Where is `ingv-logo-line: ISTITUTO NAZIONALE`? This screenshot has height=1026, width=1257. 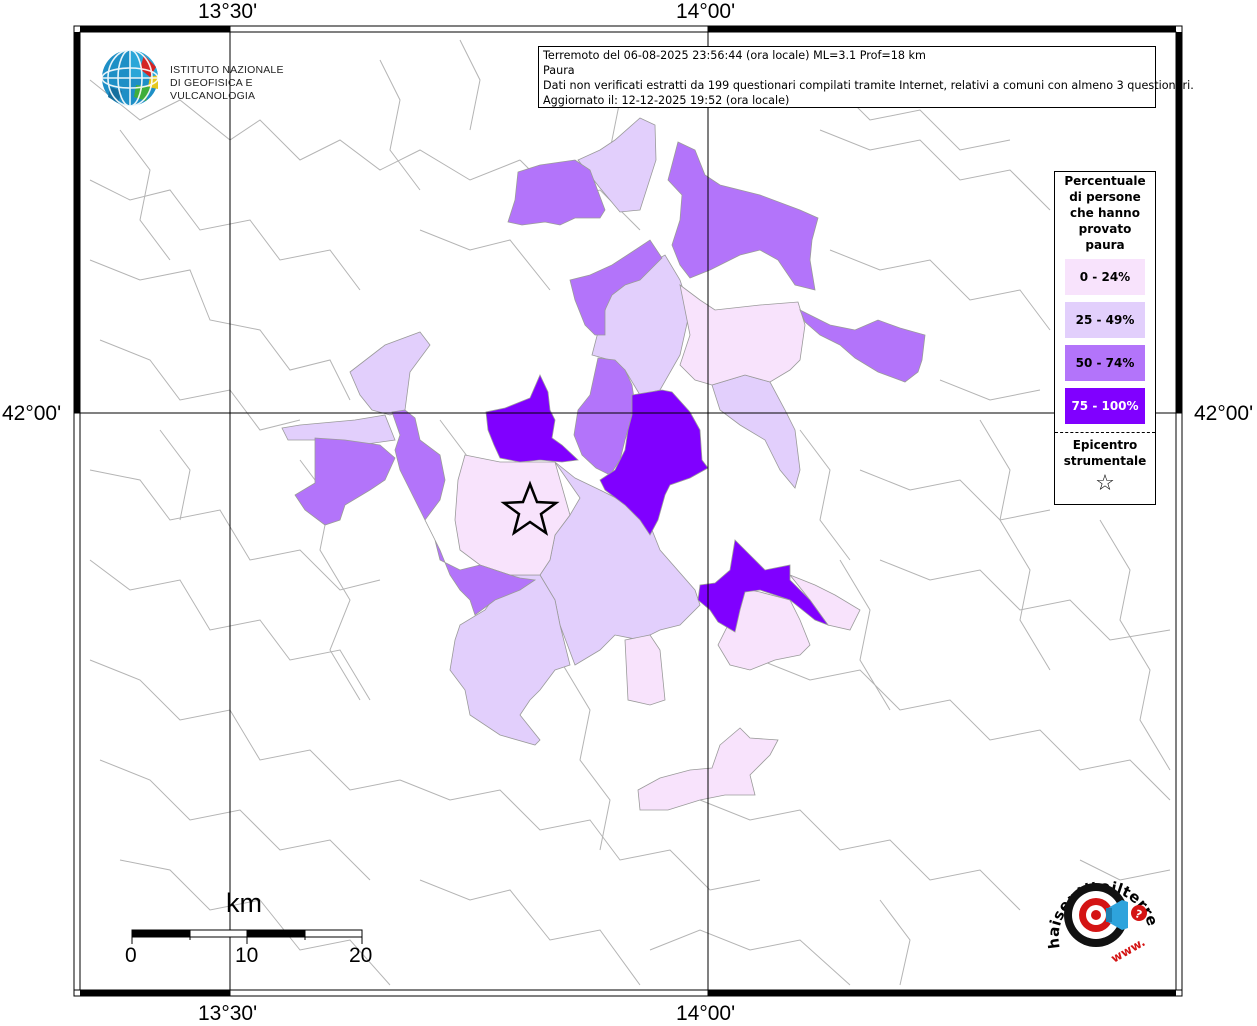
ingv-logo-line: ISTITUTO NAZIONALE is located at coordinates (227, 70).